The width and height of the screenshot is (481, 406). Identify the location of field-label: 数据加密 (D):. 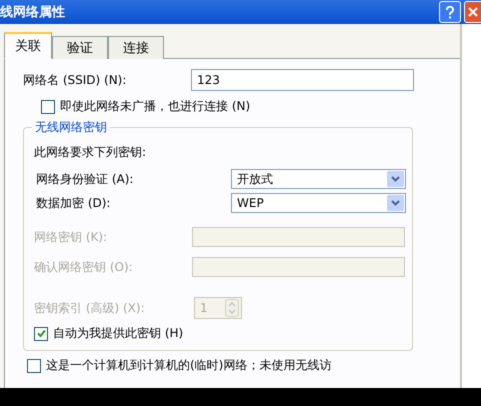
(73, 203).